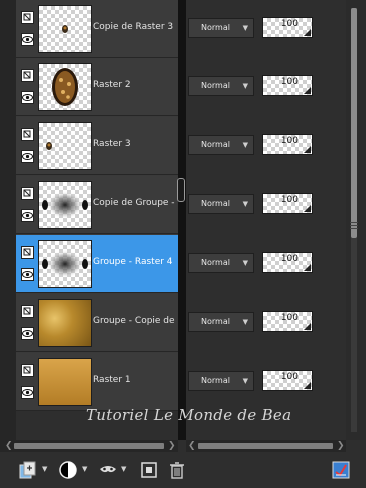 Image resolution: width=366 pixels, height=488 pixels. I want to click on layer-row: Raster 2, so click(97, 87).